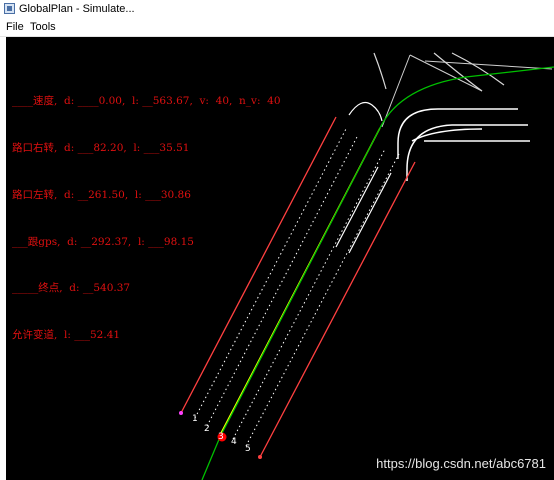  I want to click on app-icon, so click(9, 8).